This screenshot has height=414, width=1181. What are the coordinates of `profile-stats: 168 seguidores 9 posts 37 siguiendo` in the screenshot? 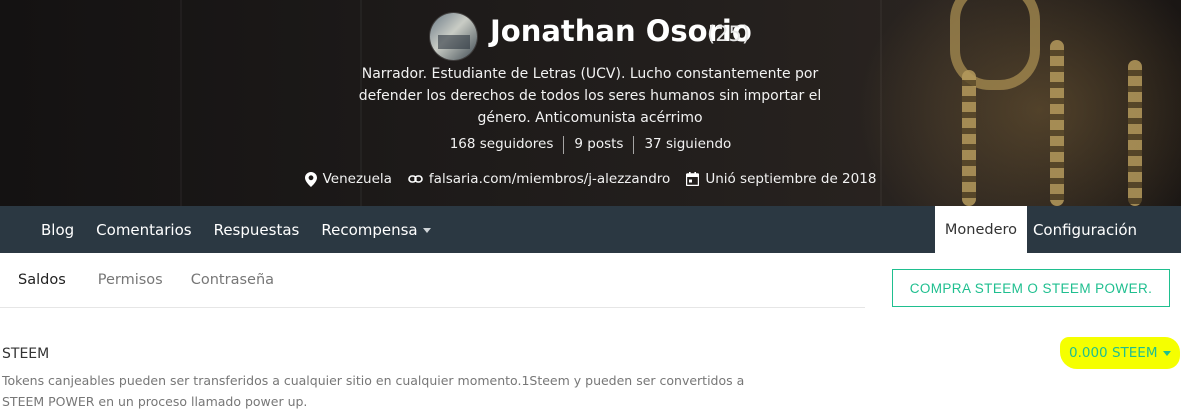 It's located at (590, 145).